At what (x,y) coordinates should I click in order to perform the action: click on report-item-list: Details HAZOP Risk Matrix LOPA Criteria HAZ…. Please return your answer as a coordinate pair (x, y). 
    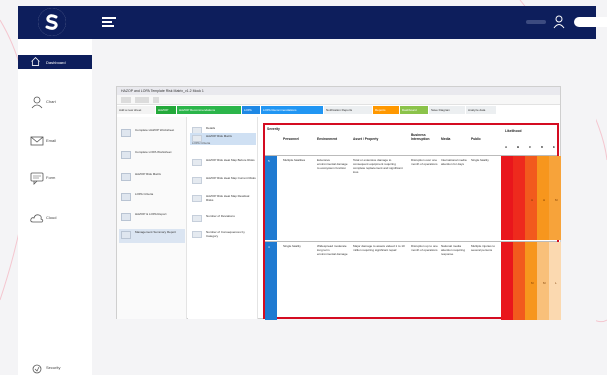
    Looking at the image, I should click on (223, 218).